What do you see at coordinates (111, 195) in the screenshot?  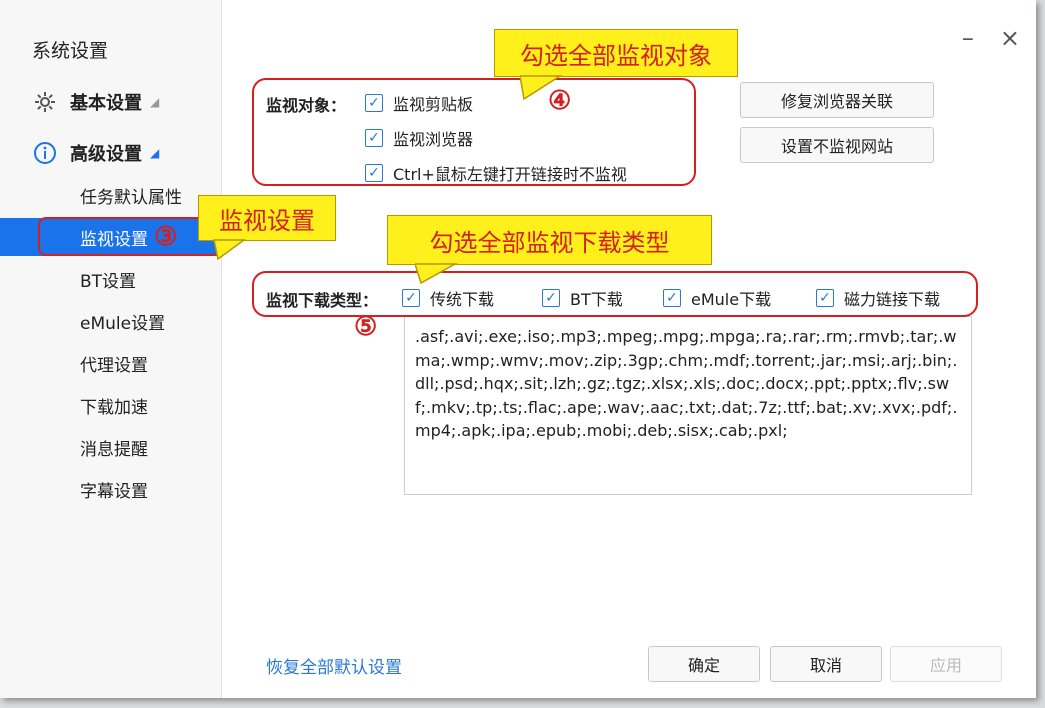 I see `sidebar-item-task-defaults: 任务默认属性` at bounding box center [111, 195].